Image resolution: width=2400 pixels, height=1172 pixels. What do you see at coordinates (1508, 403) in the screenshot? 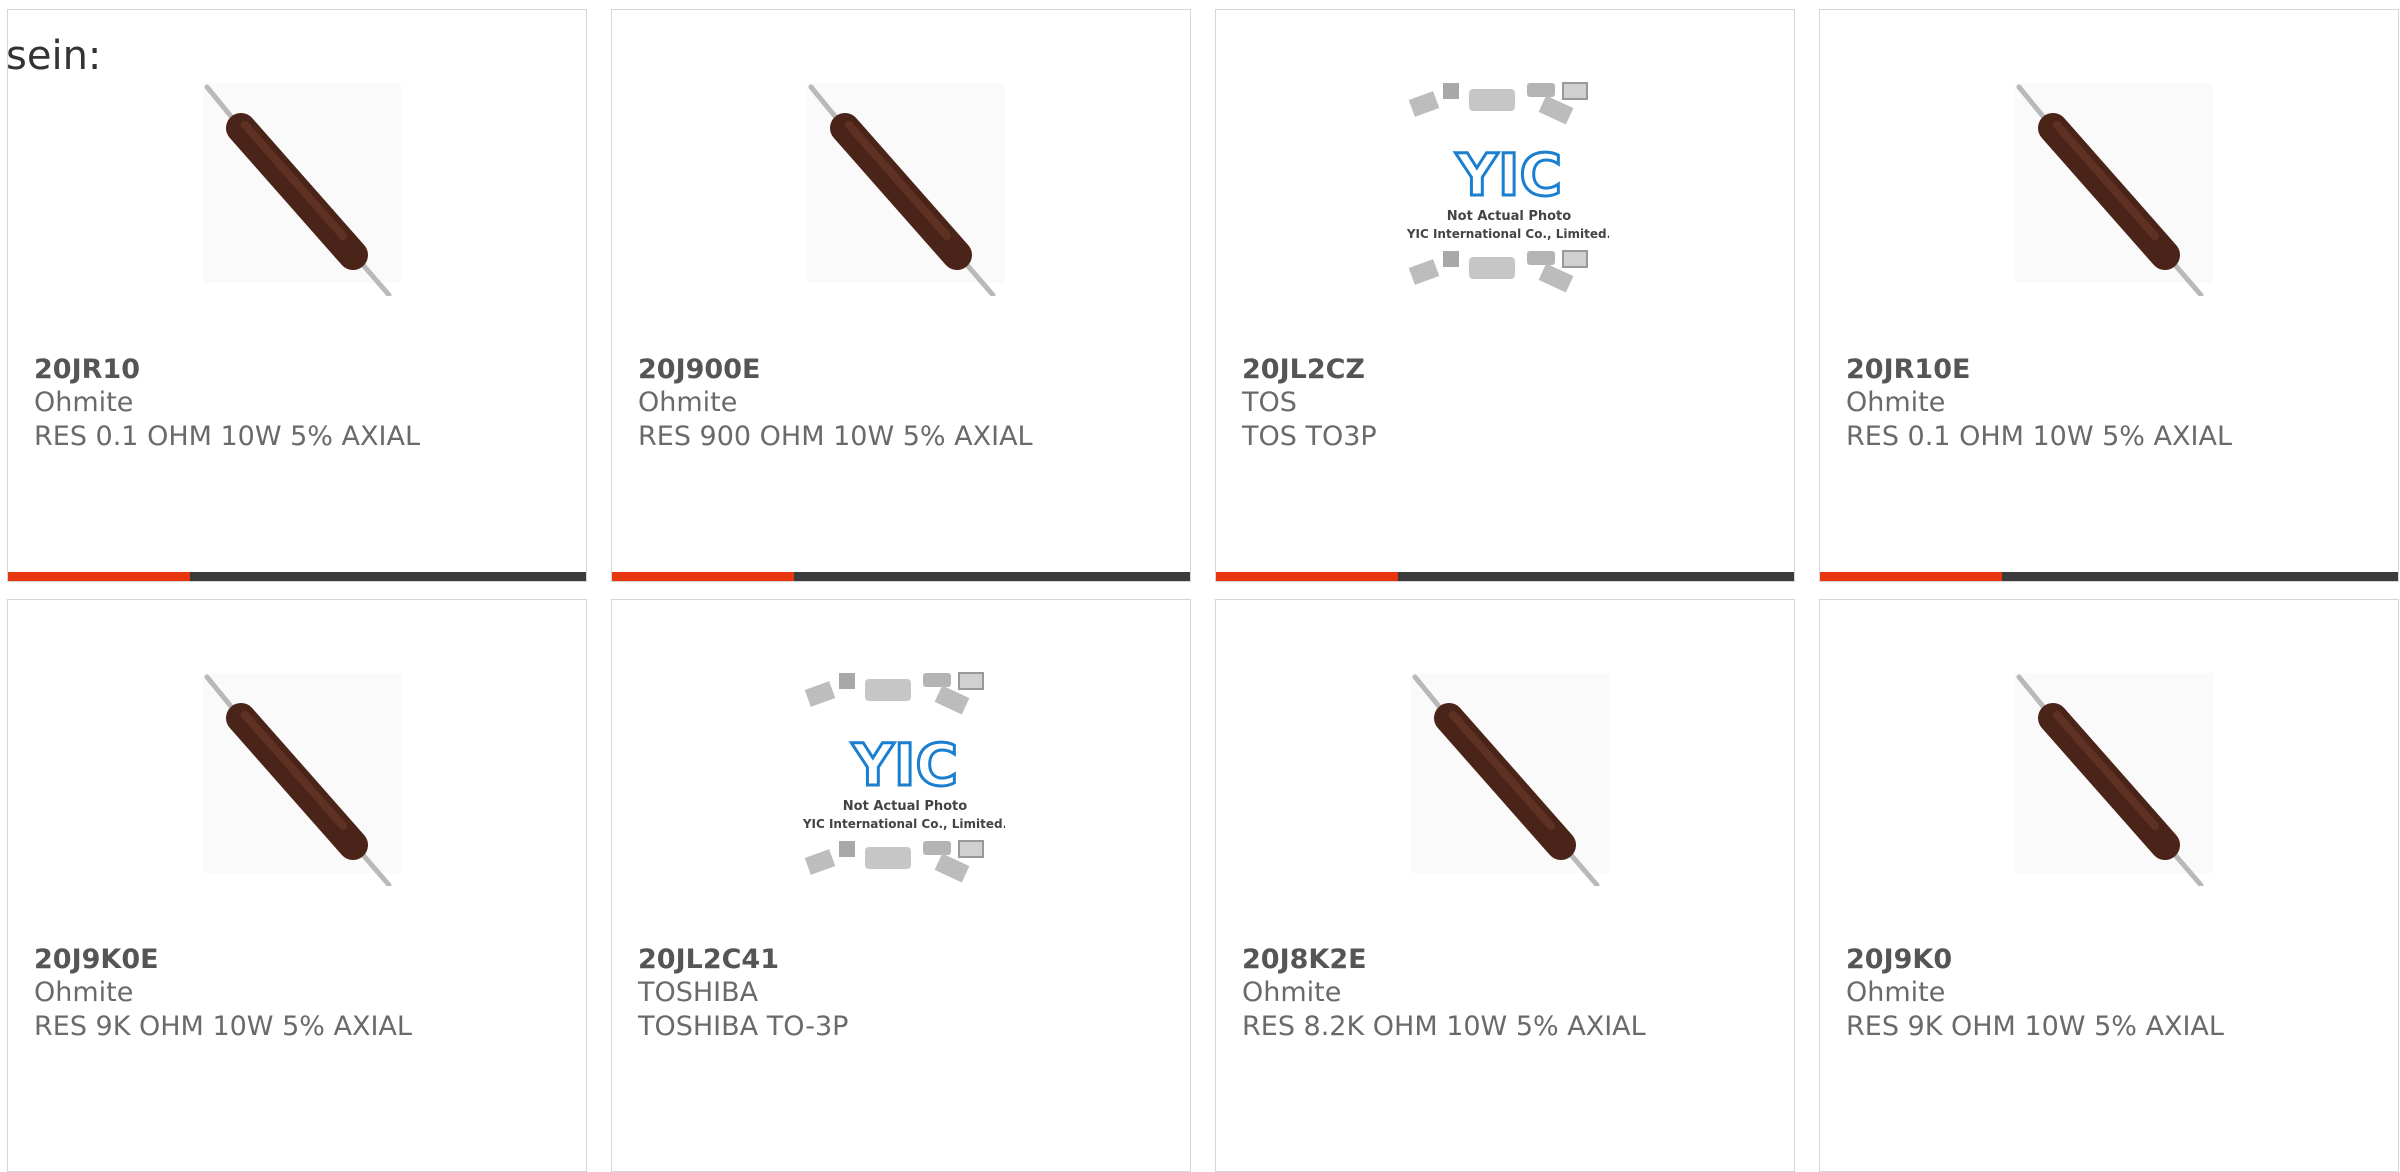
I see `product-info: 20JL2CZ TOS TOS TO3P` at bounding box center [1508, 403].